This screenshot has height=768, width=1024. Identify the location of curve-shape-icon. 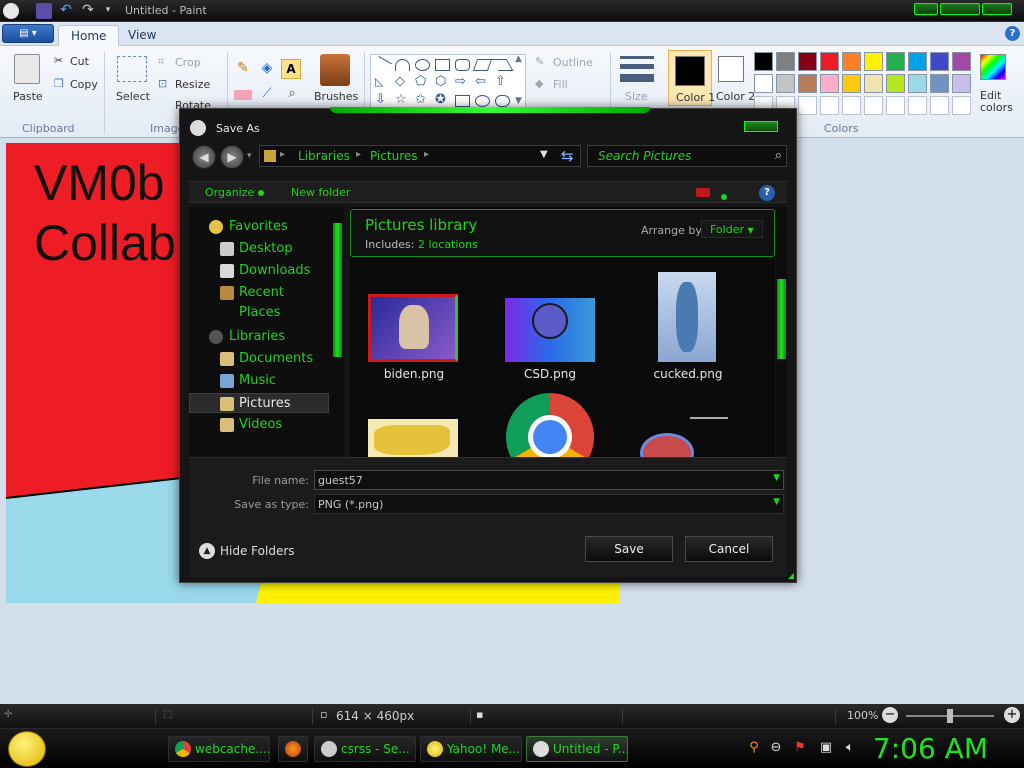
(402, 65).